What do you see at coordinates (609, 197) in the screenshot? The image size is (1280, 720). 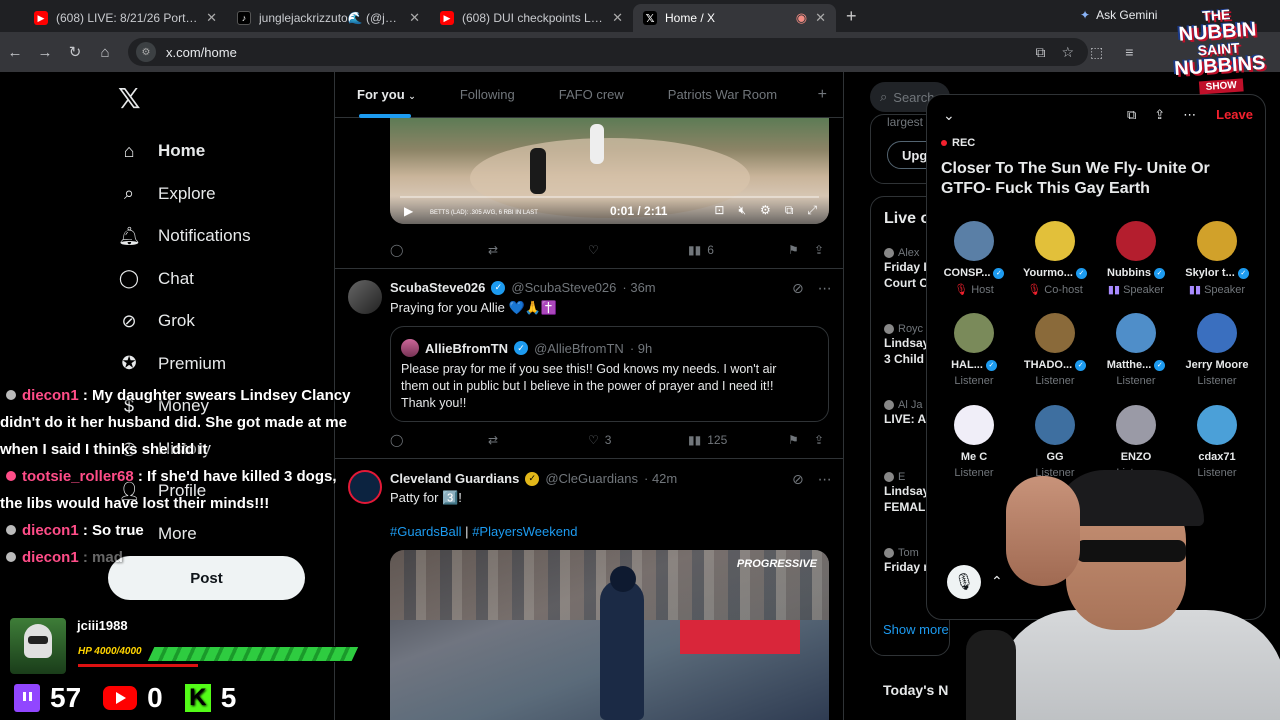 I see `video-progress-bar` at bounding box center [609, 197].